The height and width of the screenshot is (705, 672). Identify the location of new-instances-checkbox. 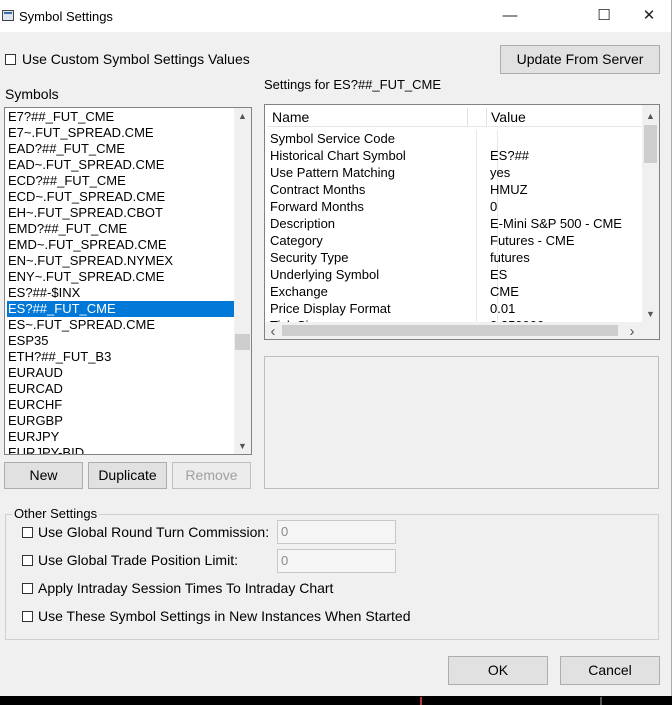
(27, 616).